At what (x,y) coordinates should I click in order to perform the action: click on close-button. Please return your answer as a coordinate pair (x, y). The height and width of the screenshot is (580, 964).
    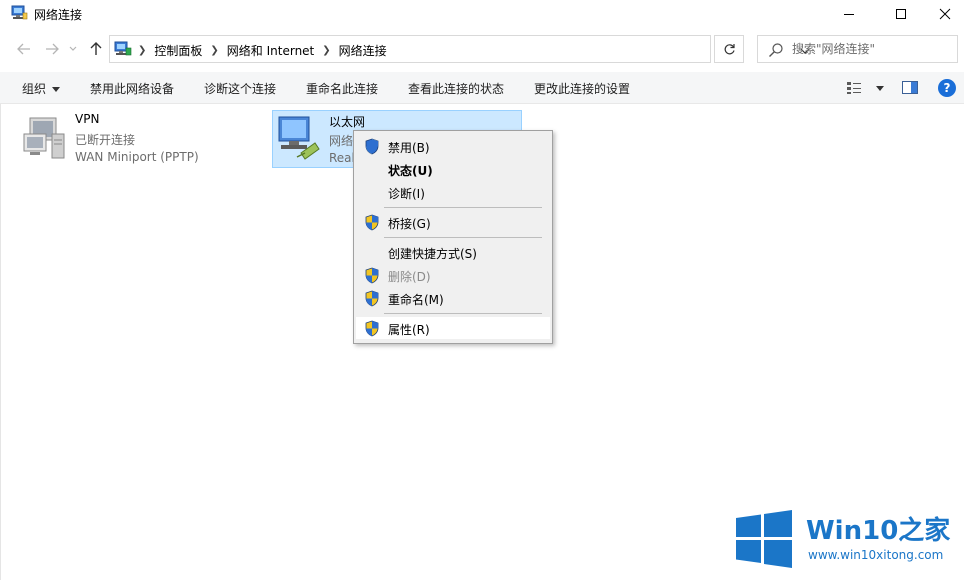
    Looking at the image, I should click on (943, 14).